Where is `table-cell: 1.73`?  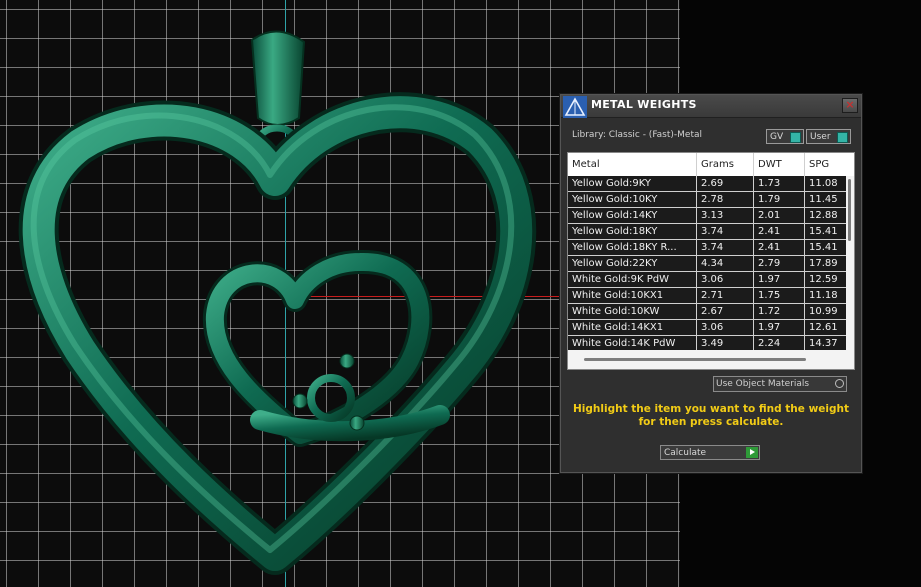
table-cell: 1.73 is located at coordinates (779, 183).